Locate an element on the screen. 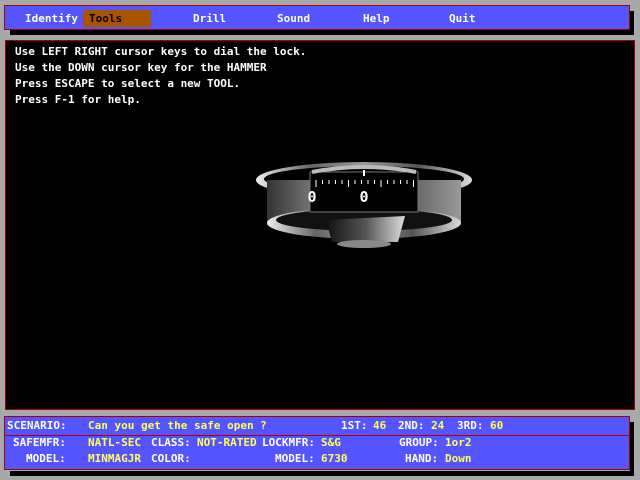 This screenshot has width=640, height=480. model-label: MODEL: is located at coordinates (46, 458).